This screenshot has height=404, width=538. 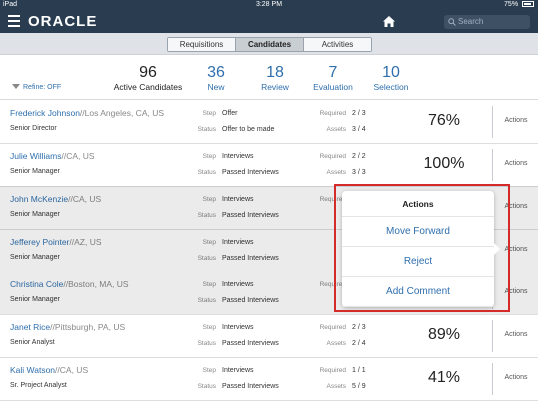 I want to click on candidate-name: Jefferey Pointer//AZ, US, so click(x=56, y=242).